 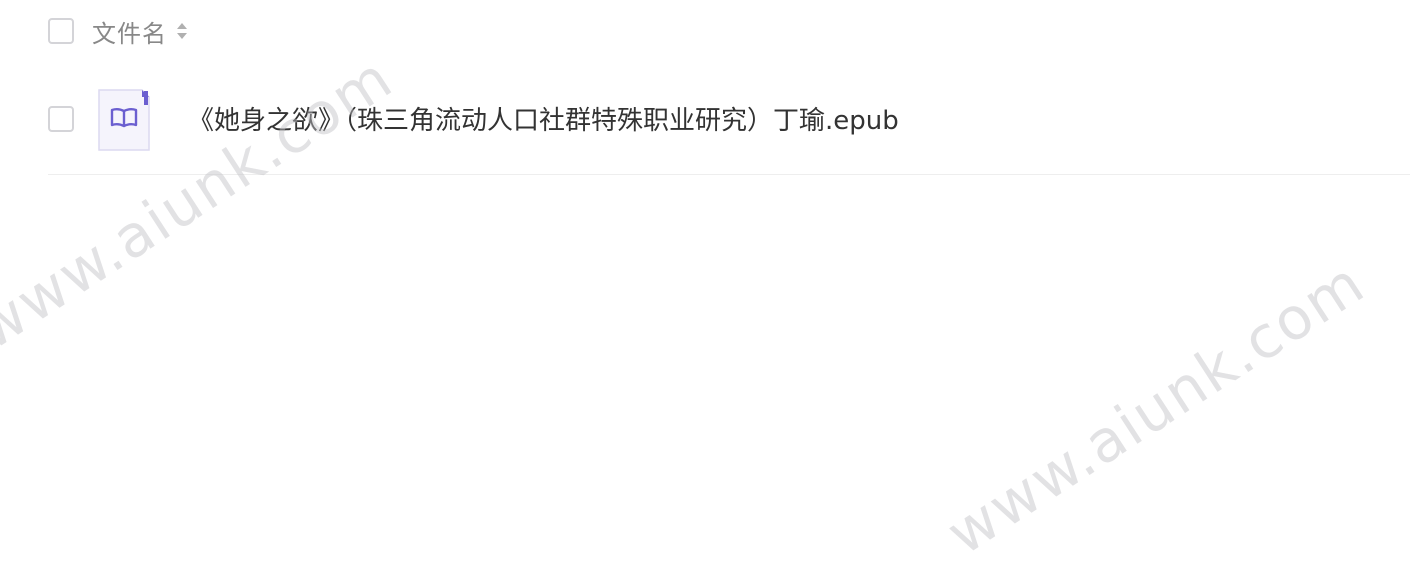 What do you see at coordinates (61, 119) in the screenshot?
I see `file-select-checkbox` at bounding box center [61, 119].